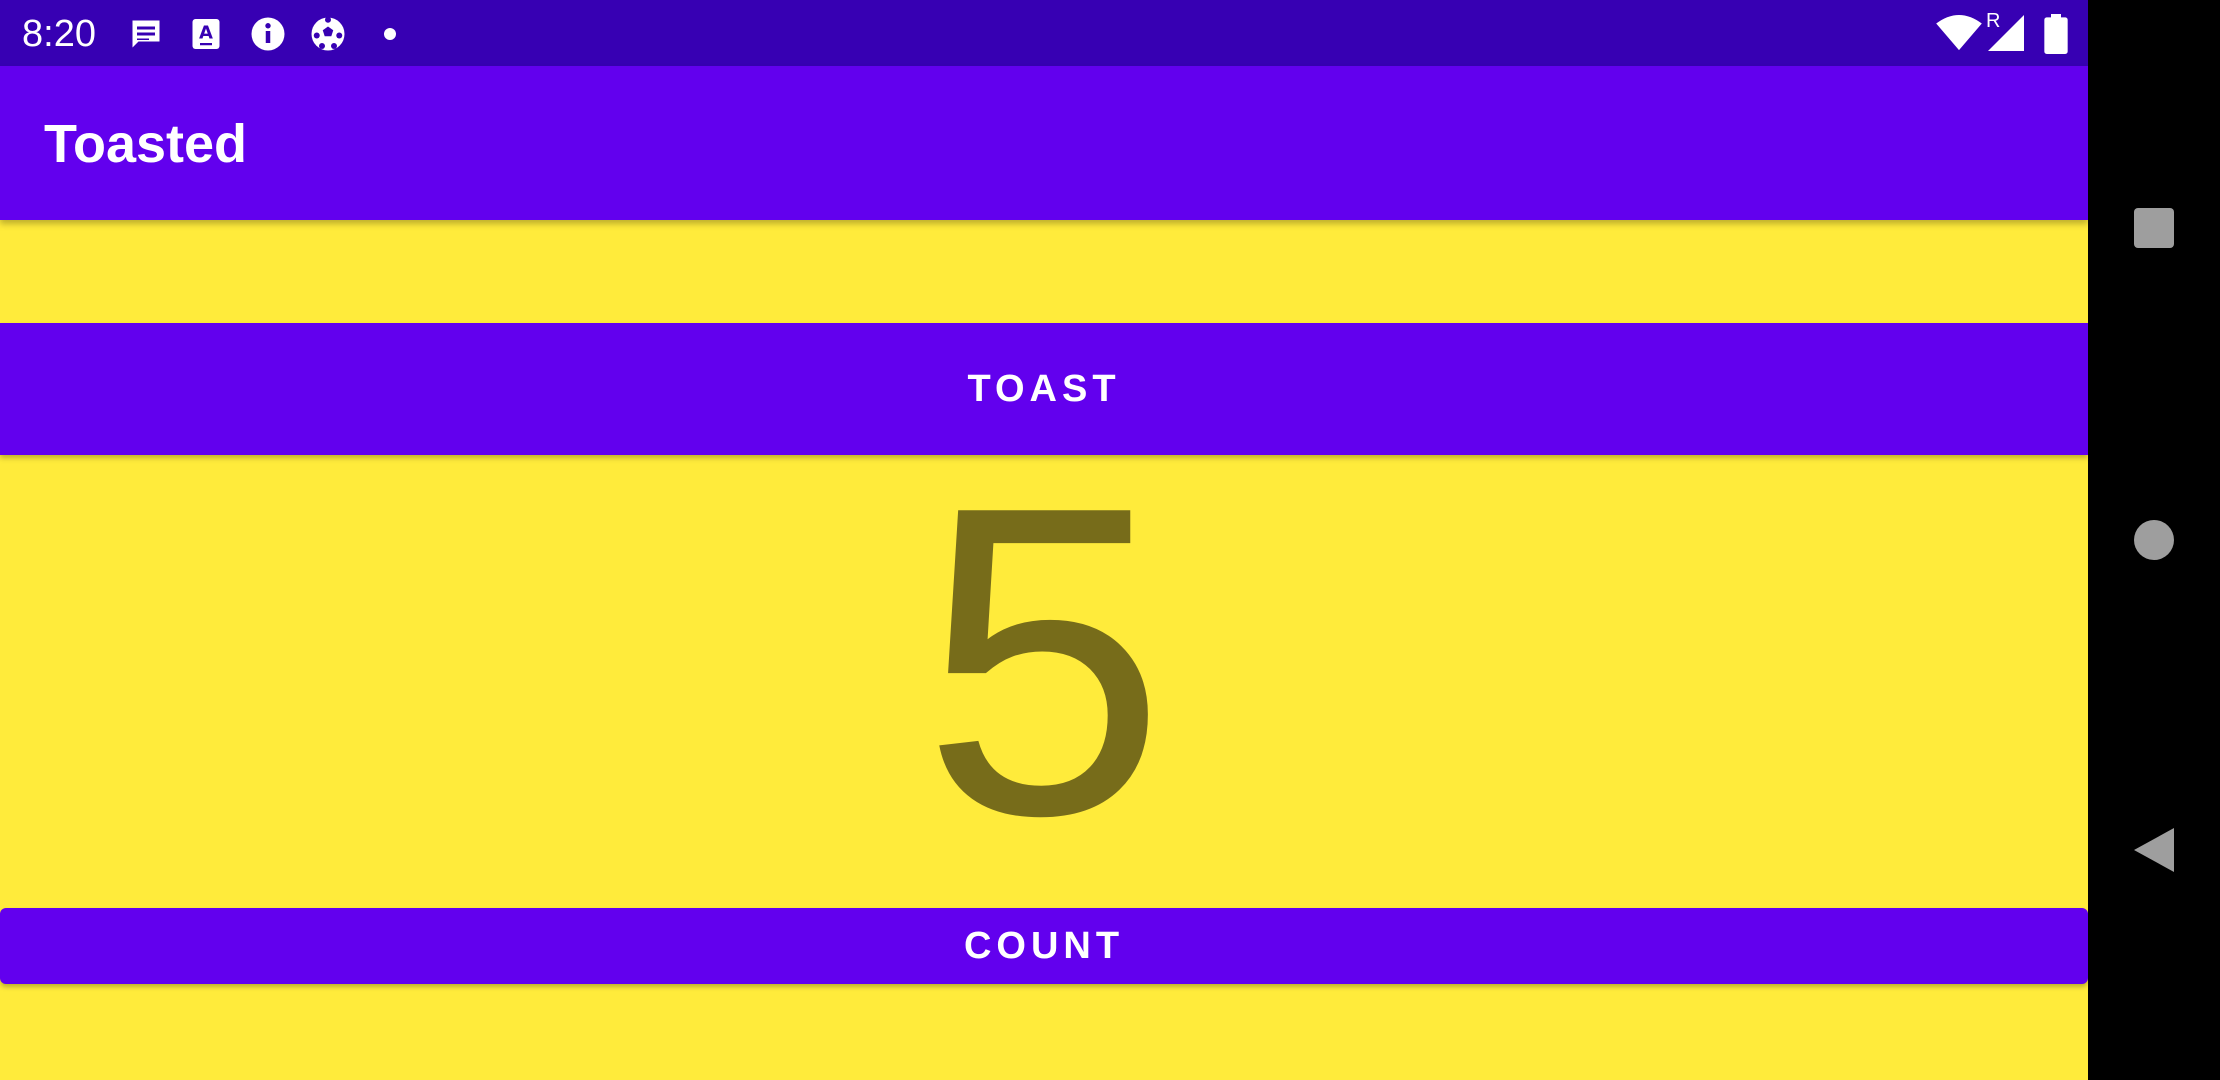  I want to click on text-a-icon: A, so click(206, 34).